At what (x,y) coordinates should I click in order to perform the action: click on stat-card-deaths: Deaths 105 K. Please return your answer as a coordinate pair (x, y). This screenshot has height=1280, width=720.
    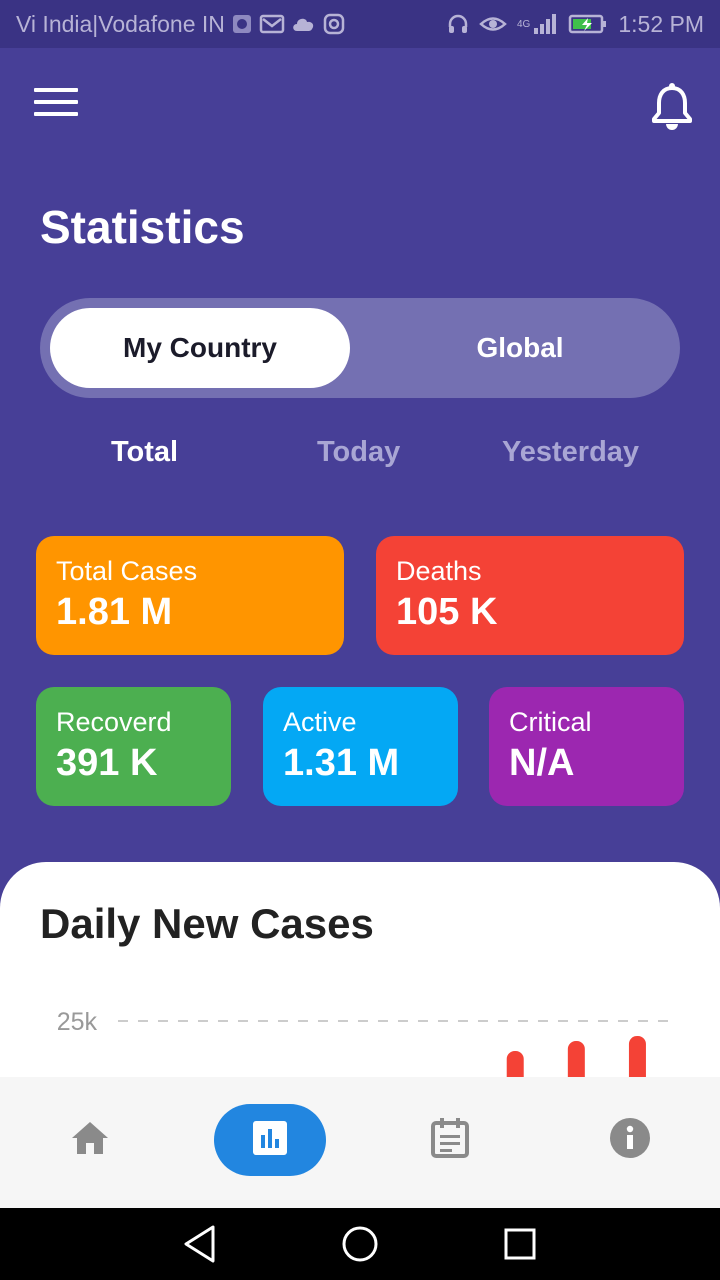
    Looking at the image, I should click on (530, 595).